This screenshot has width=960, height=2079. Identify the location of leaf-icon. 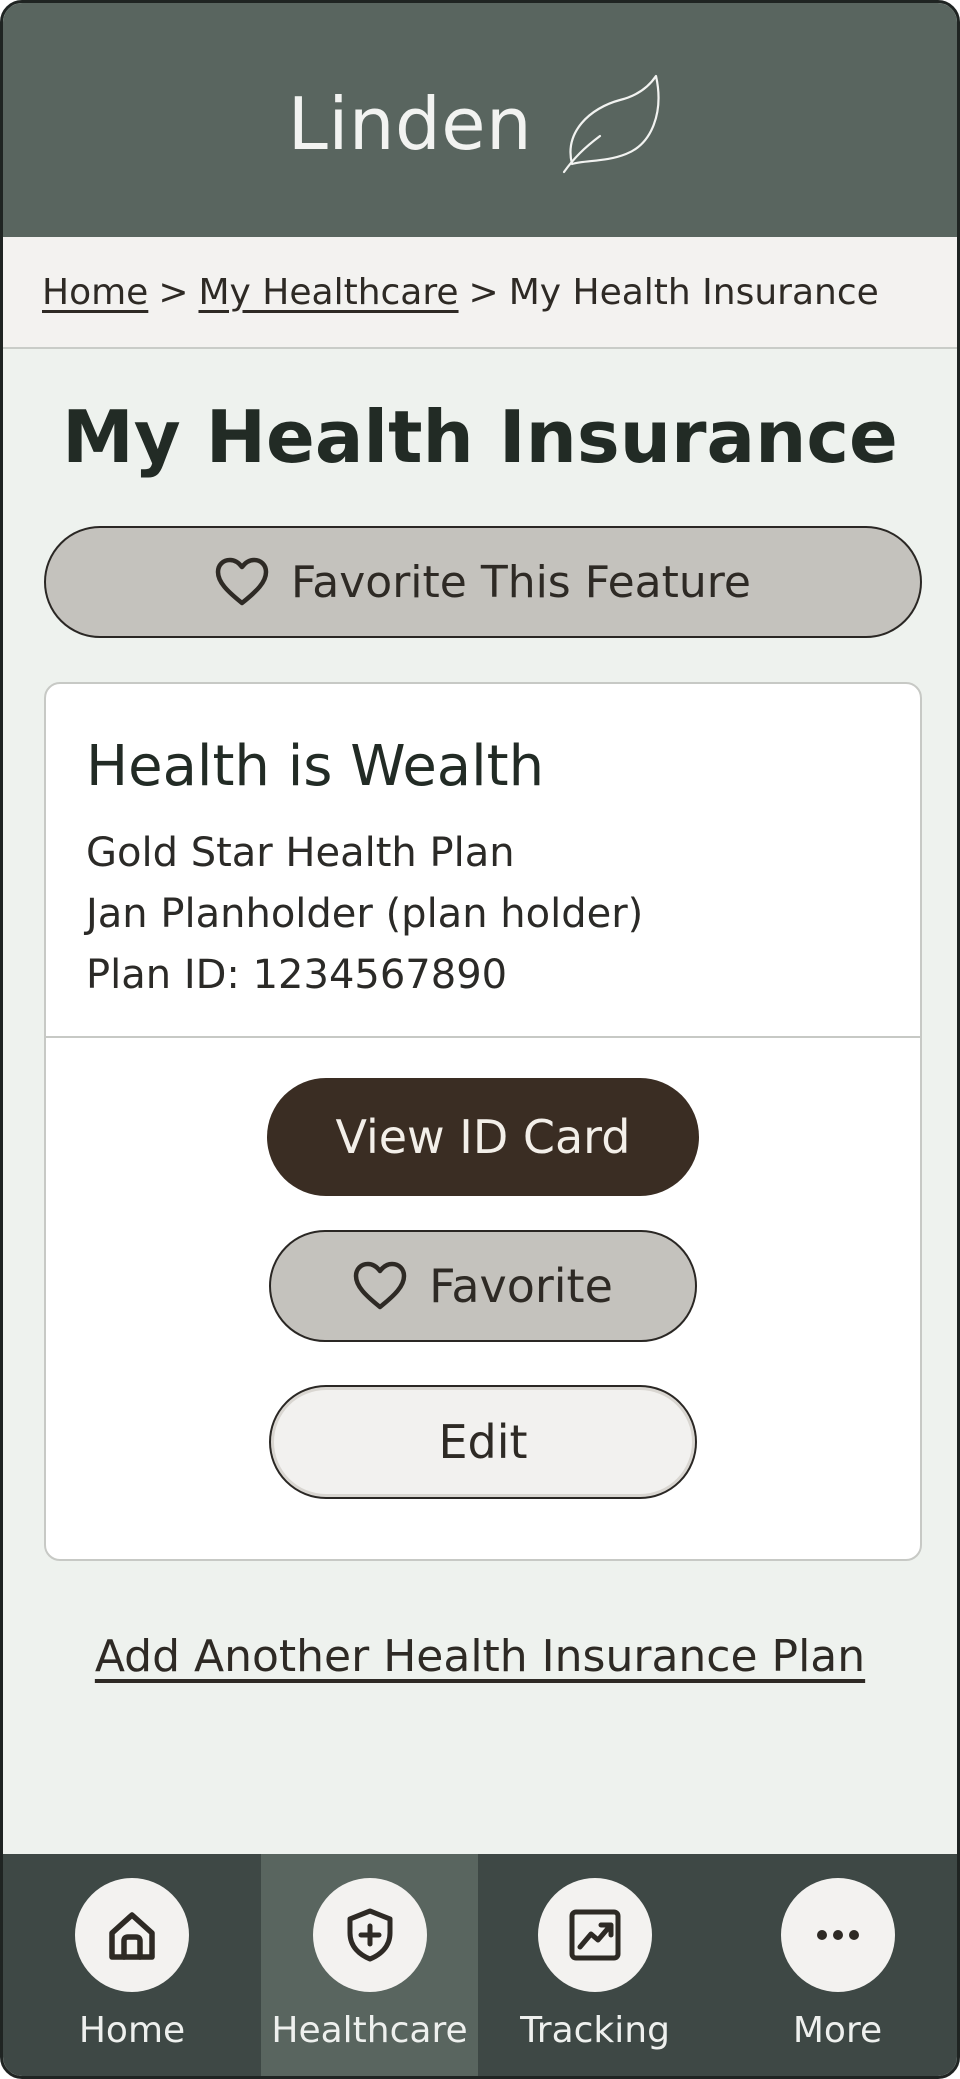
(611, 124).